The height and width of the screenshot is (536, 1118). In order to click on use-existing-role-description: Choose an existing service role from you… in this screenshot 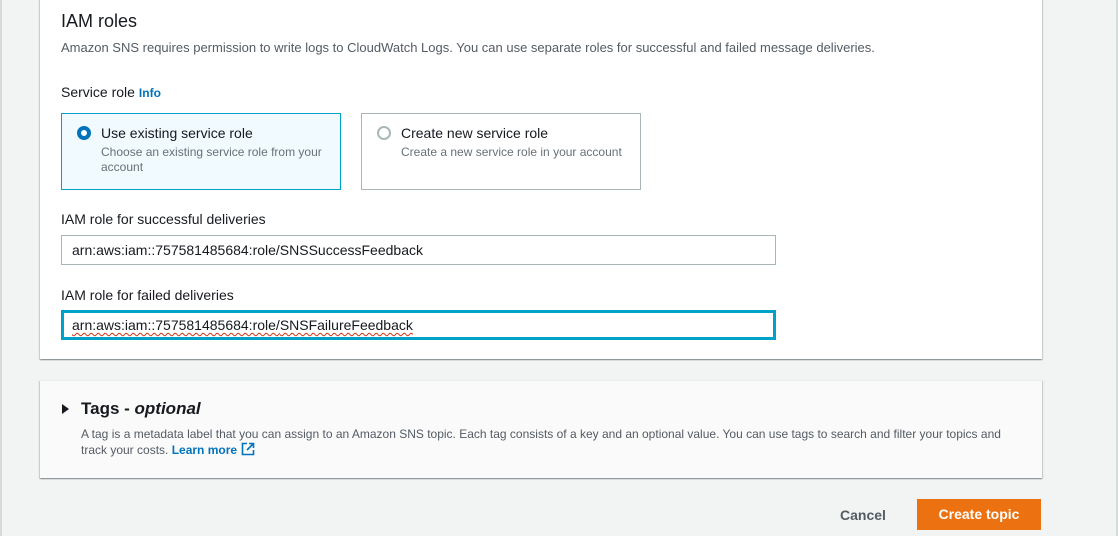, I will do `click(211, 159)`.